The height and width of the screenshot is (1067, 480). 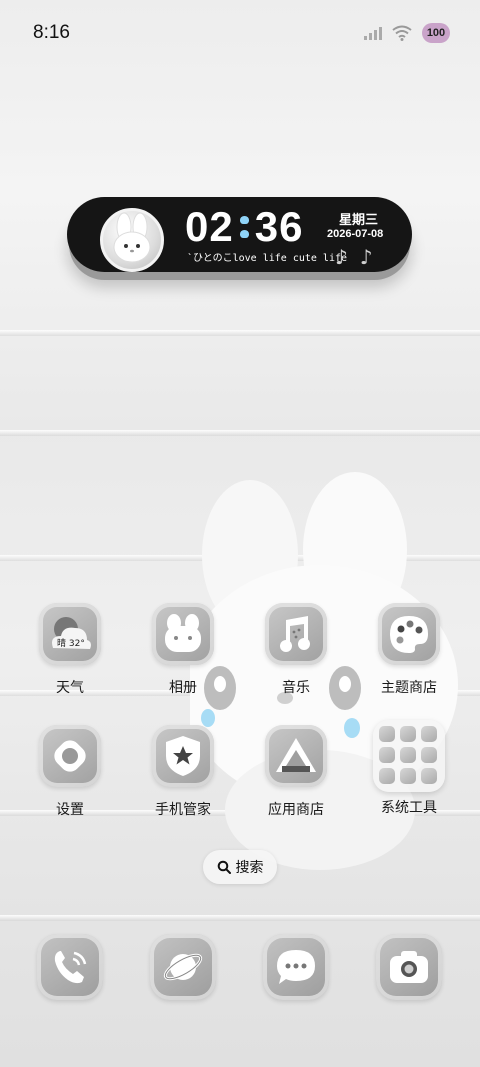 I want to click on app-label: 手机管家, so click(x=183, y=810).